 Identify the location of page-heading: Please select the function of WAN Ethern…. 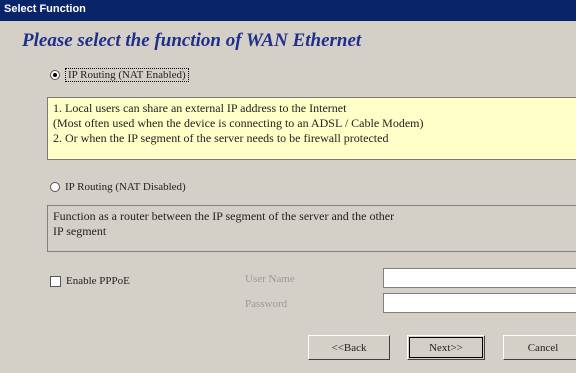
(192, 40).